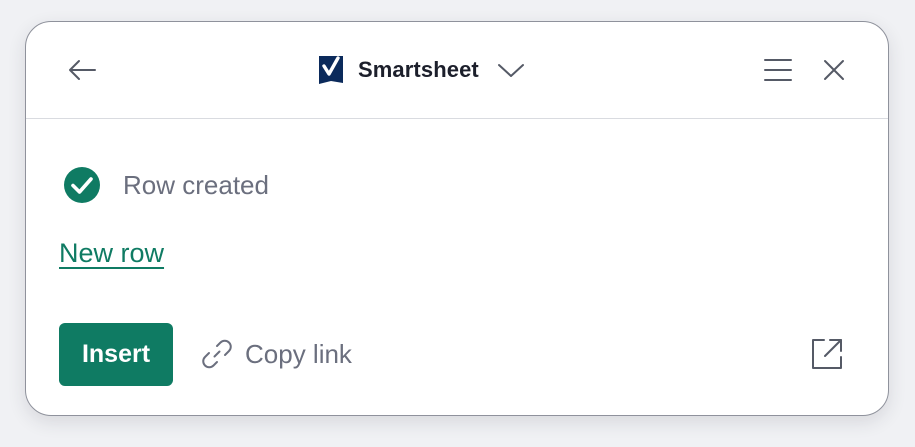  I want to click on copy-link-label: Copy link, so click(298, 353).